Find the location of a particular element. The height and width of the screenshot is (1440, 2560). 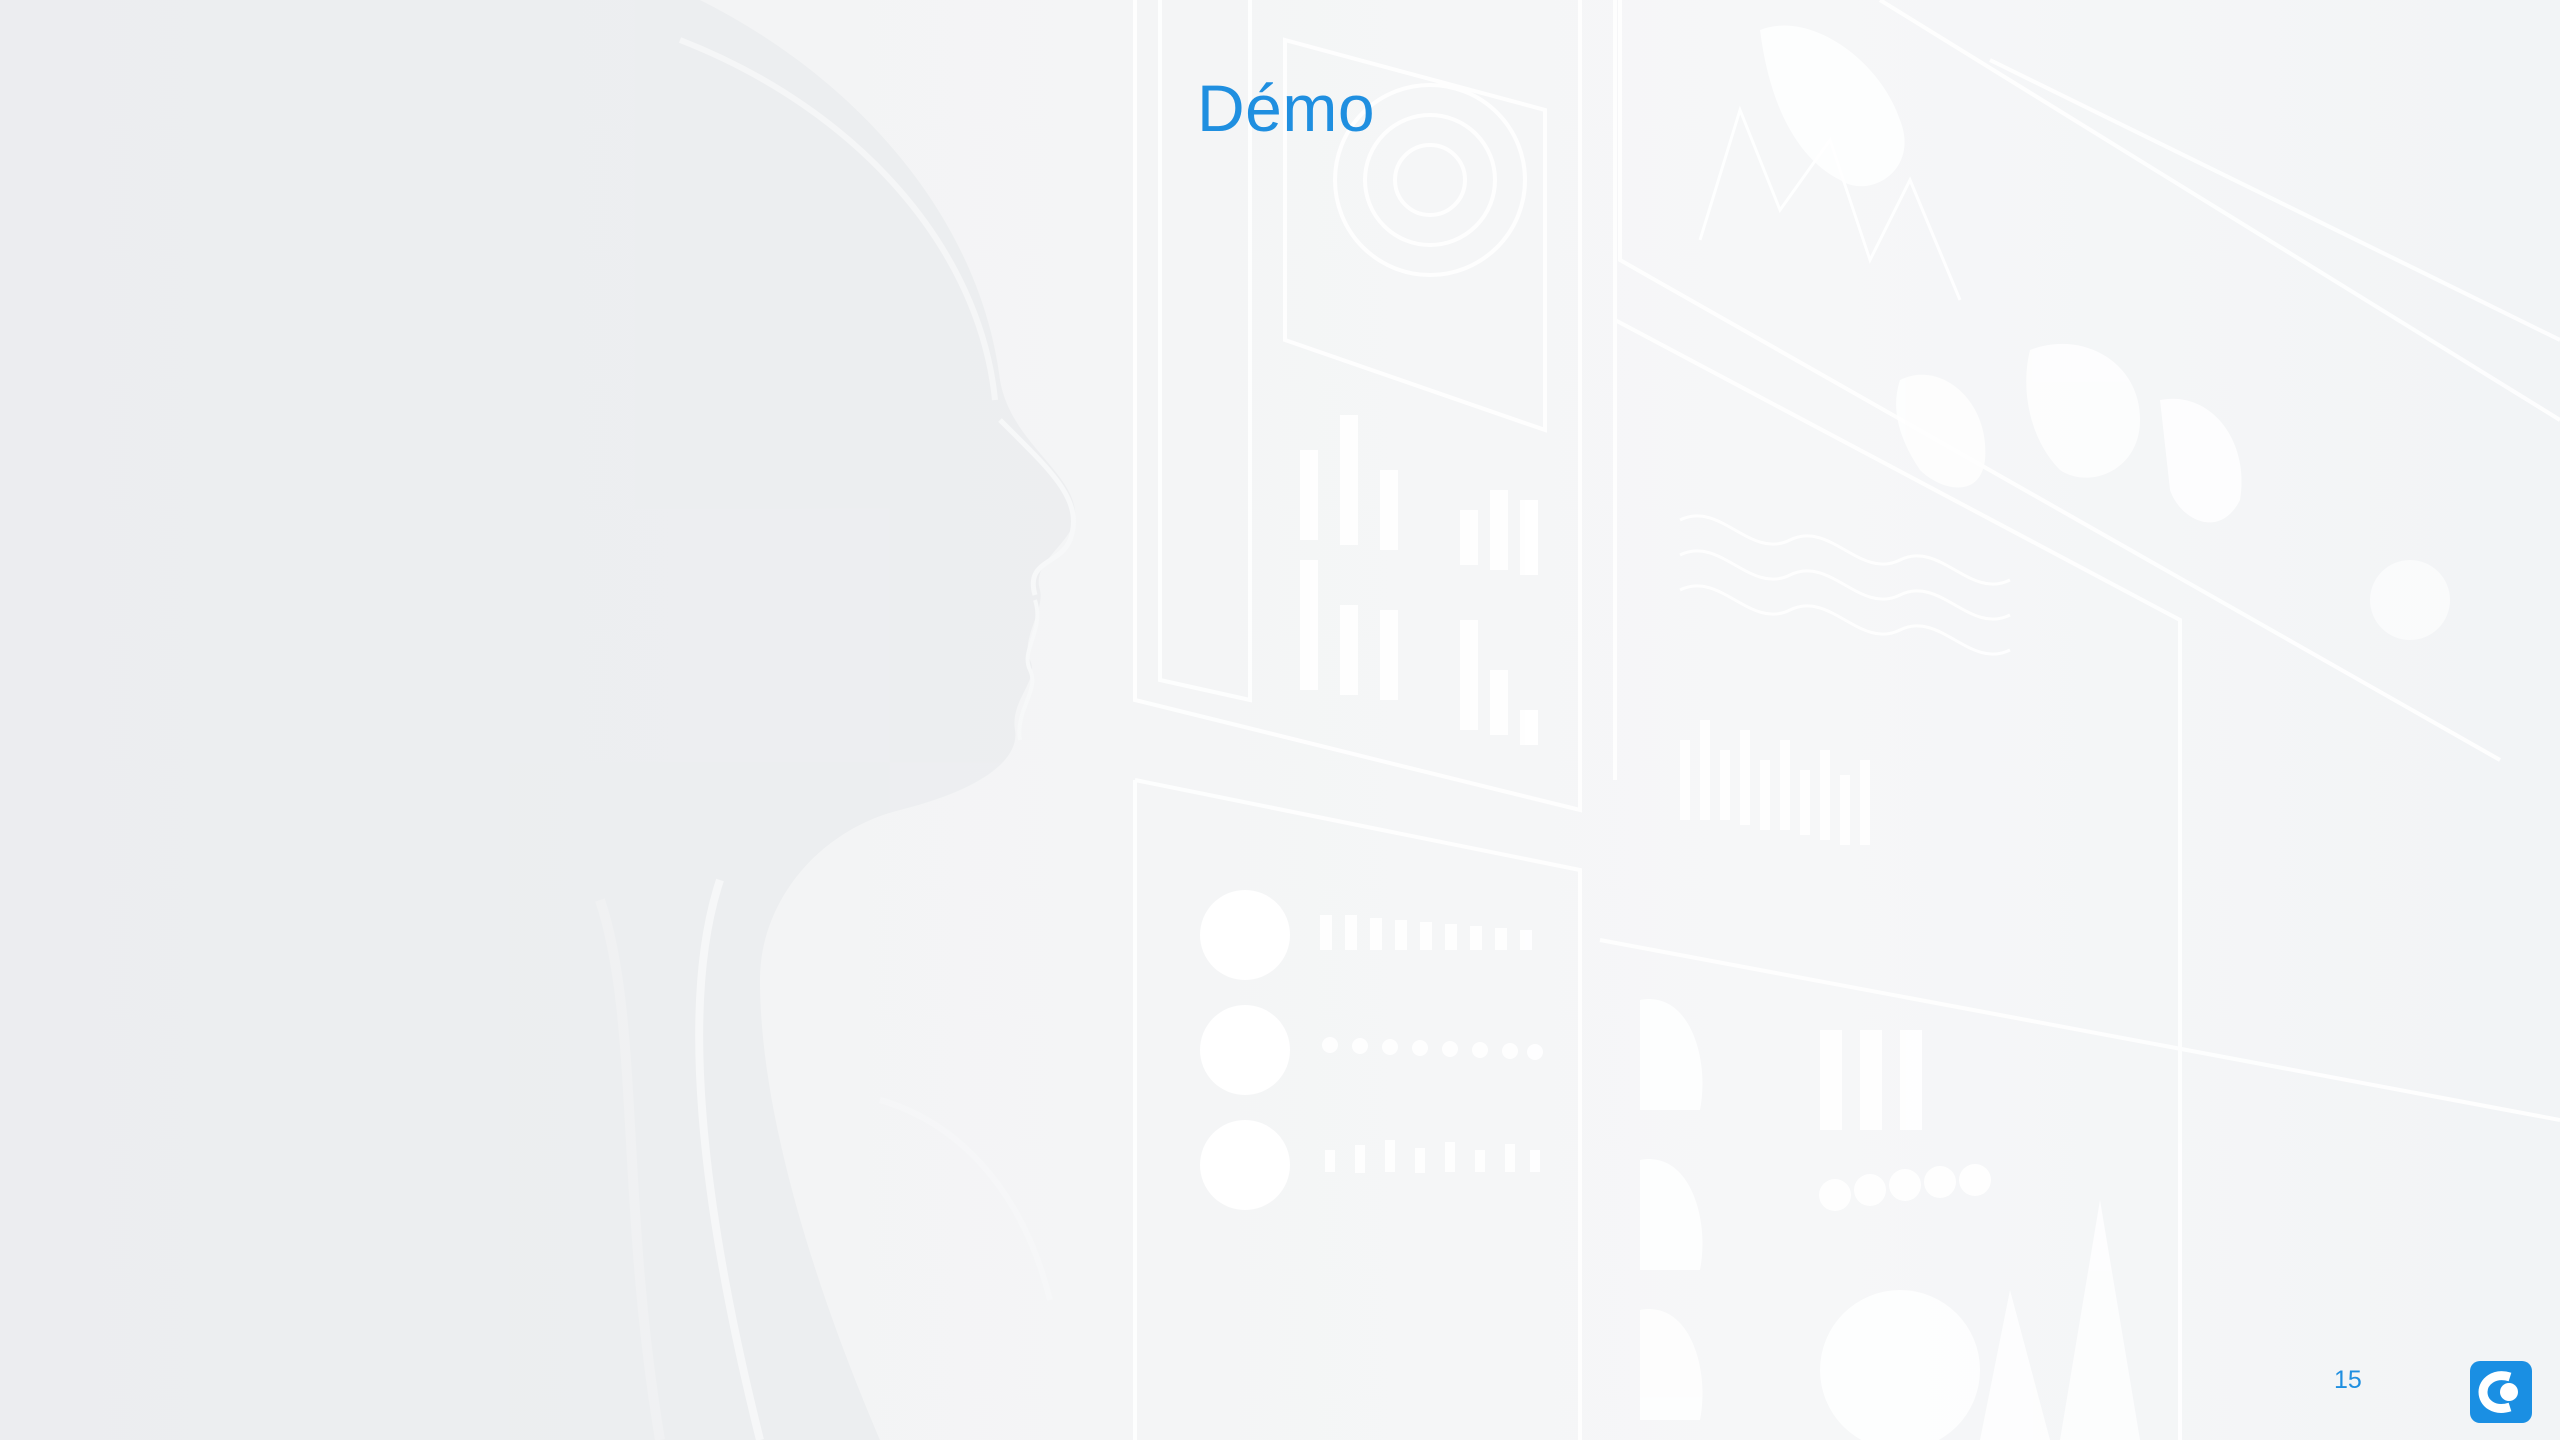

slide-title: Démo is located at coordinates (1286, 108).